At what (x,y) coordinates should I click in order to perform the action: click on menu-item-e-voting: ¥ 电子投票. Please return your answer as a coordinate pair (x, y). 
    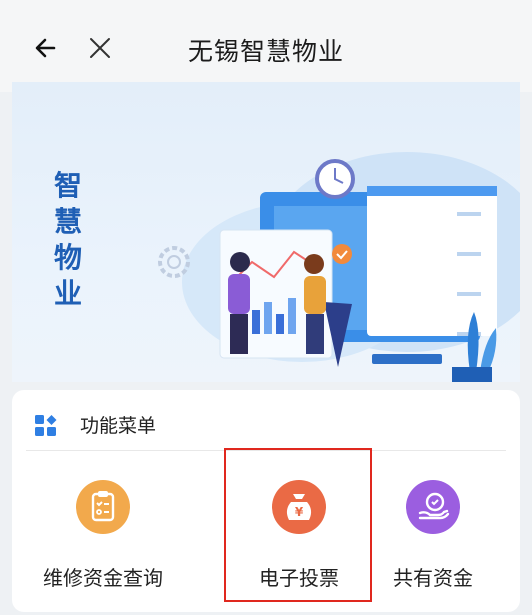
    Looking at the image, I should click on (299, 525).